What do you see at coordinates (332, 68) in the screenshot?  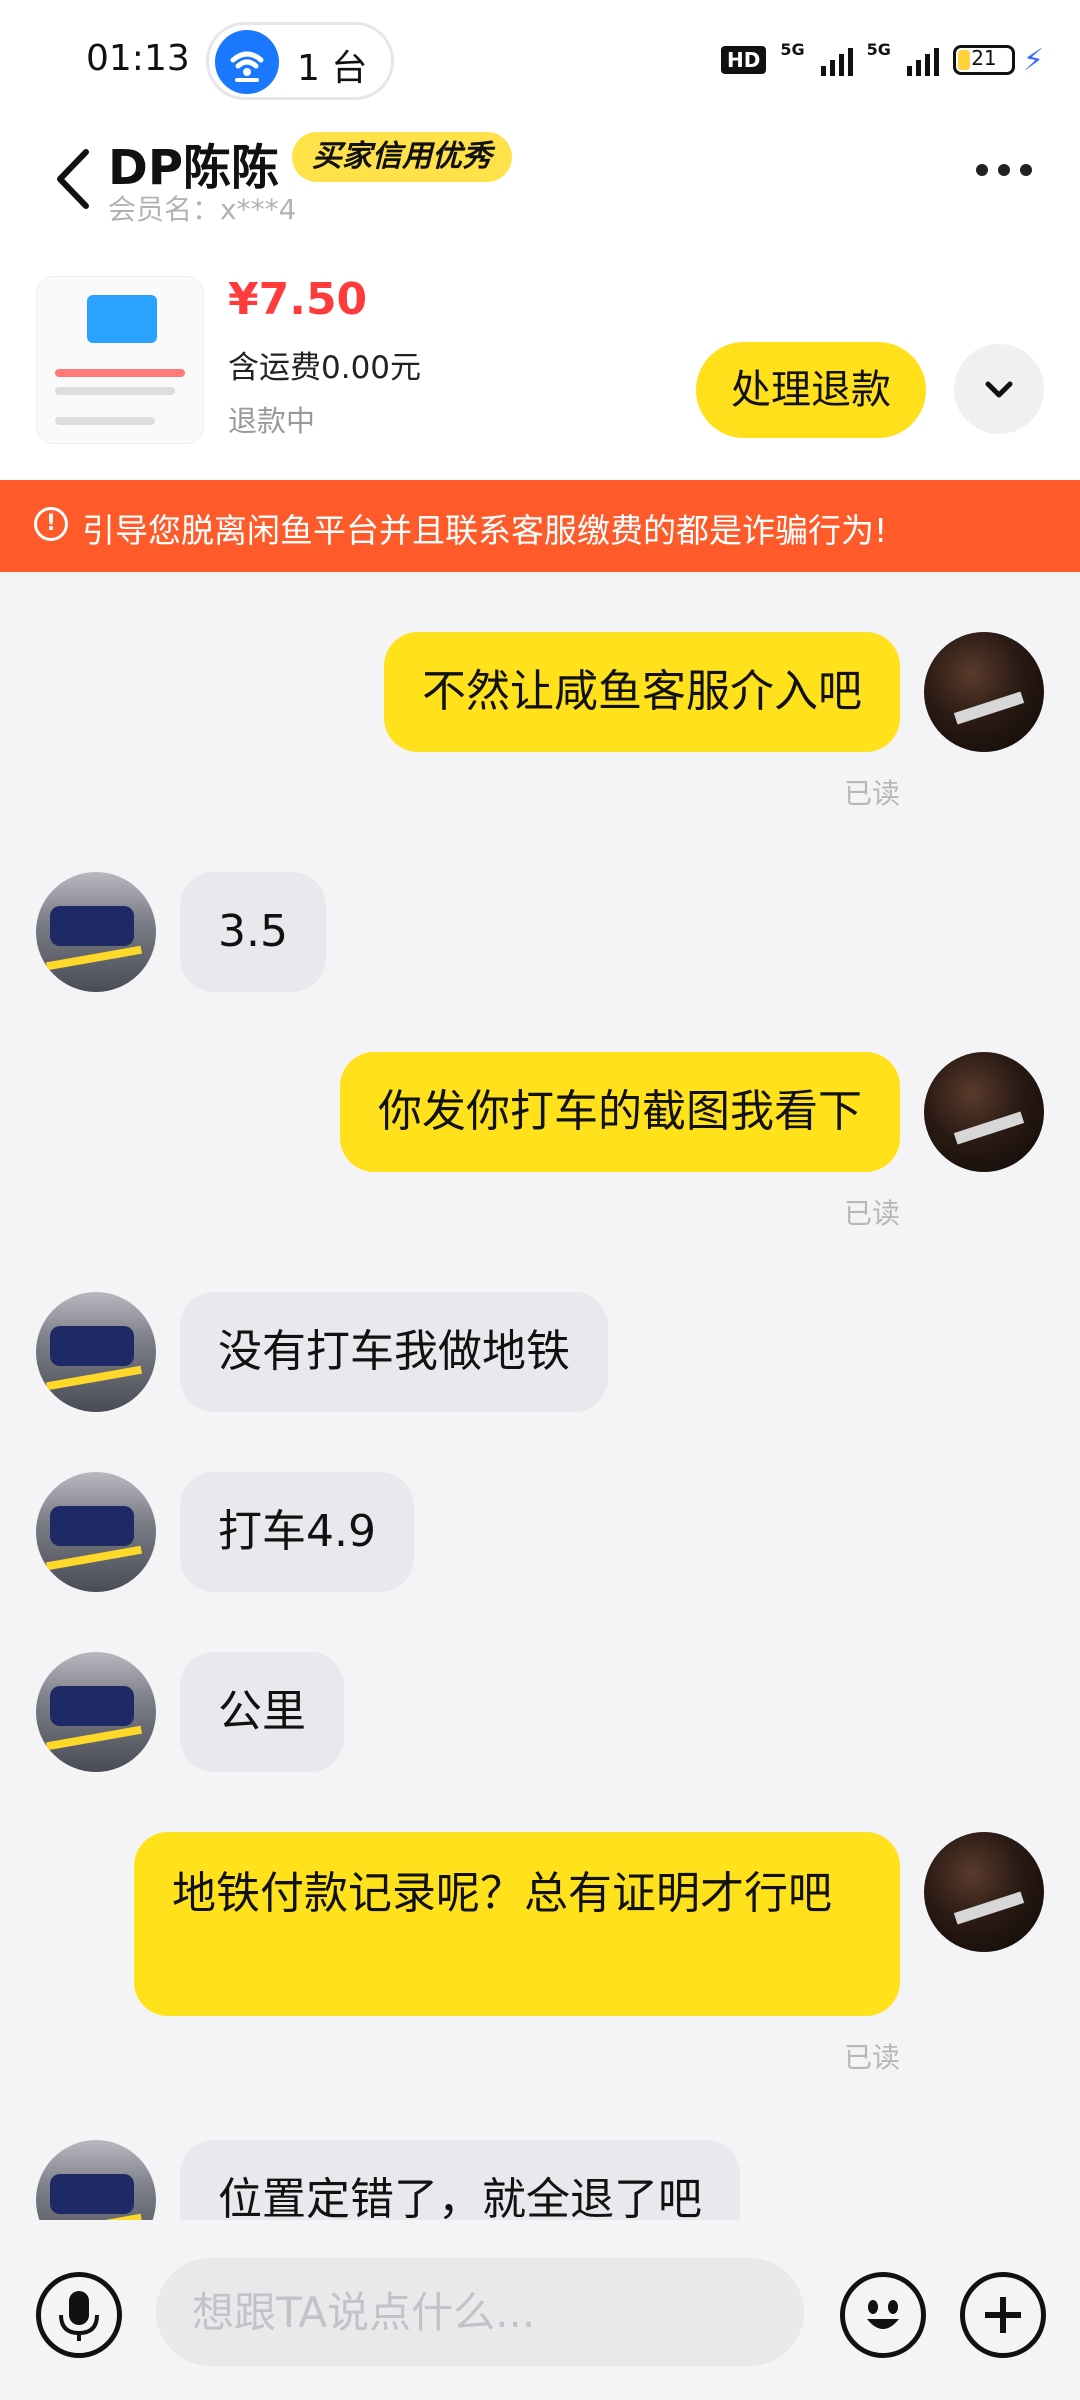 I see `hotspot-count: 1 台` at bounding box center [332, 68].